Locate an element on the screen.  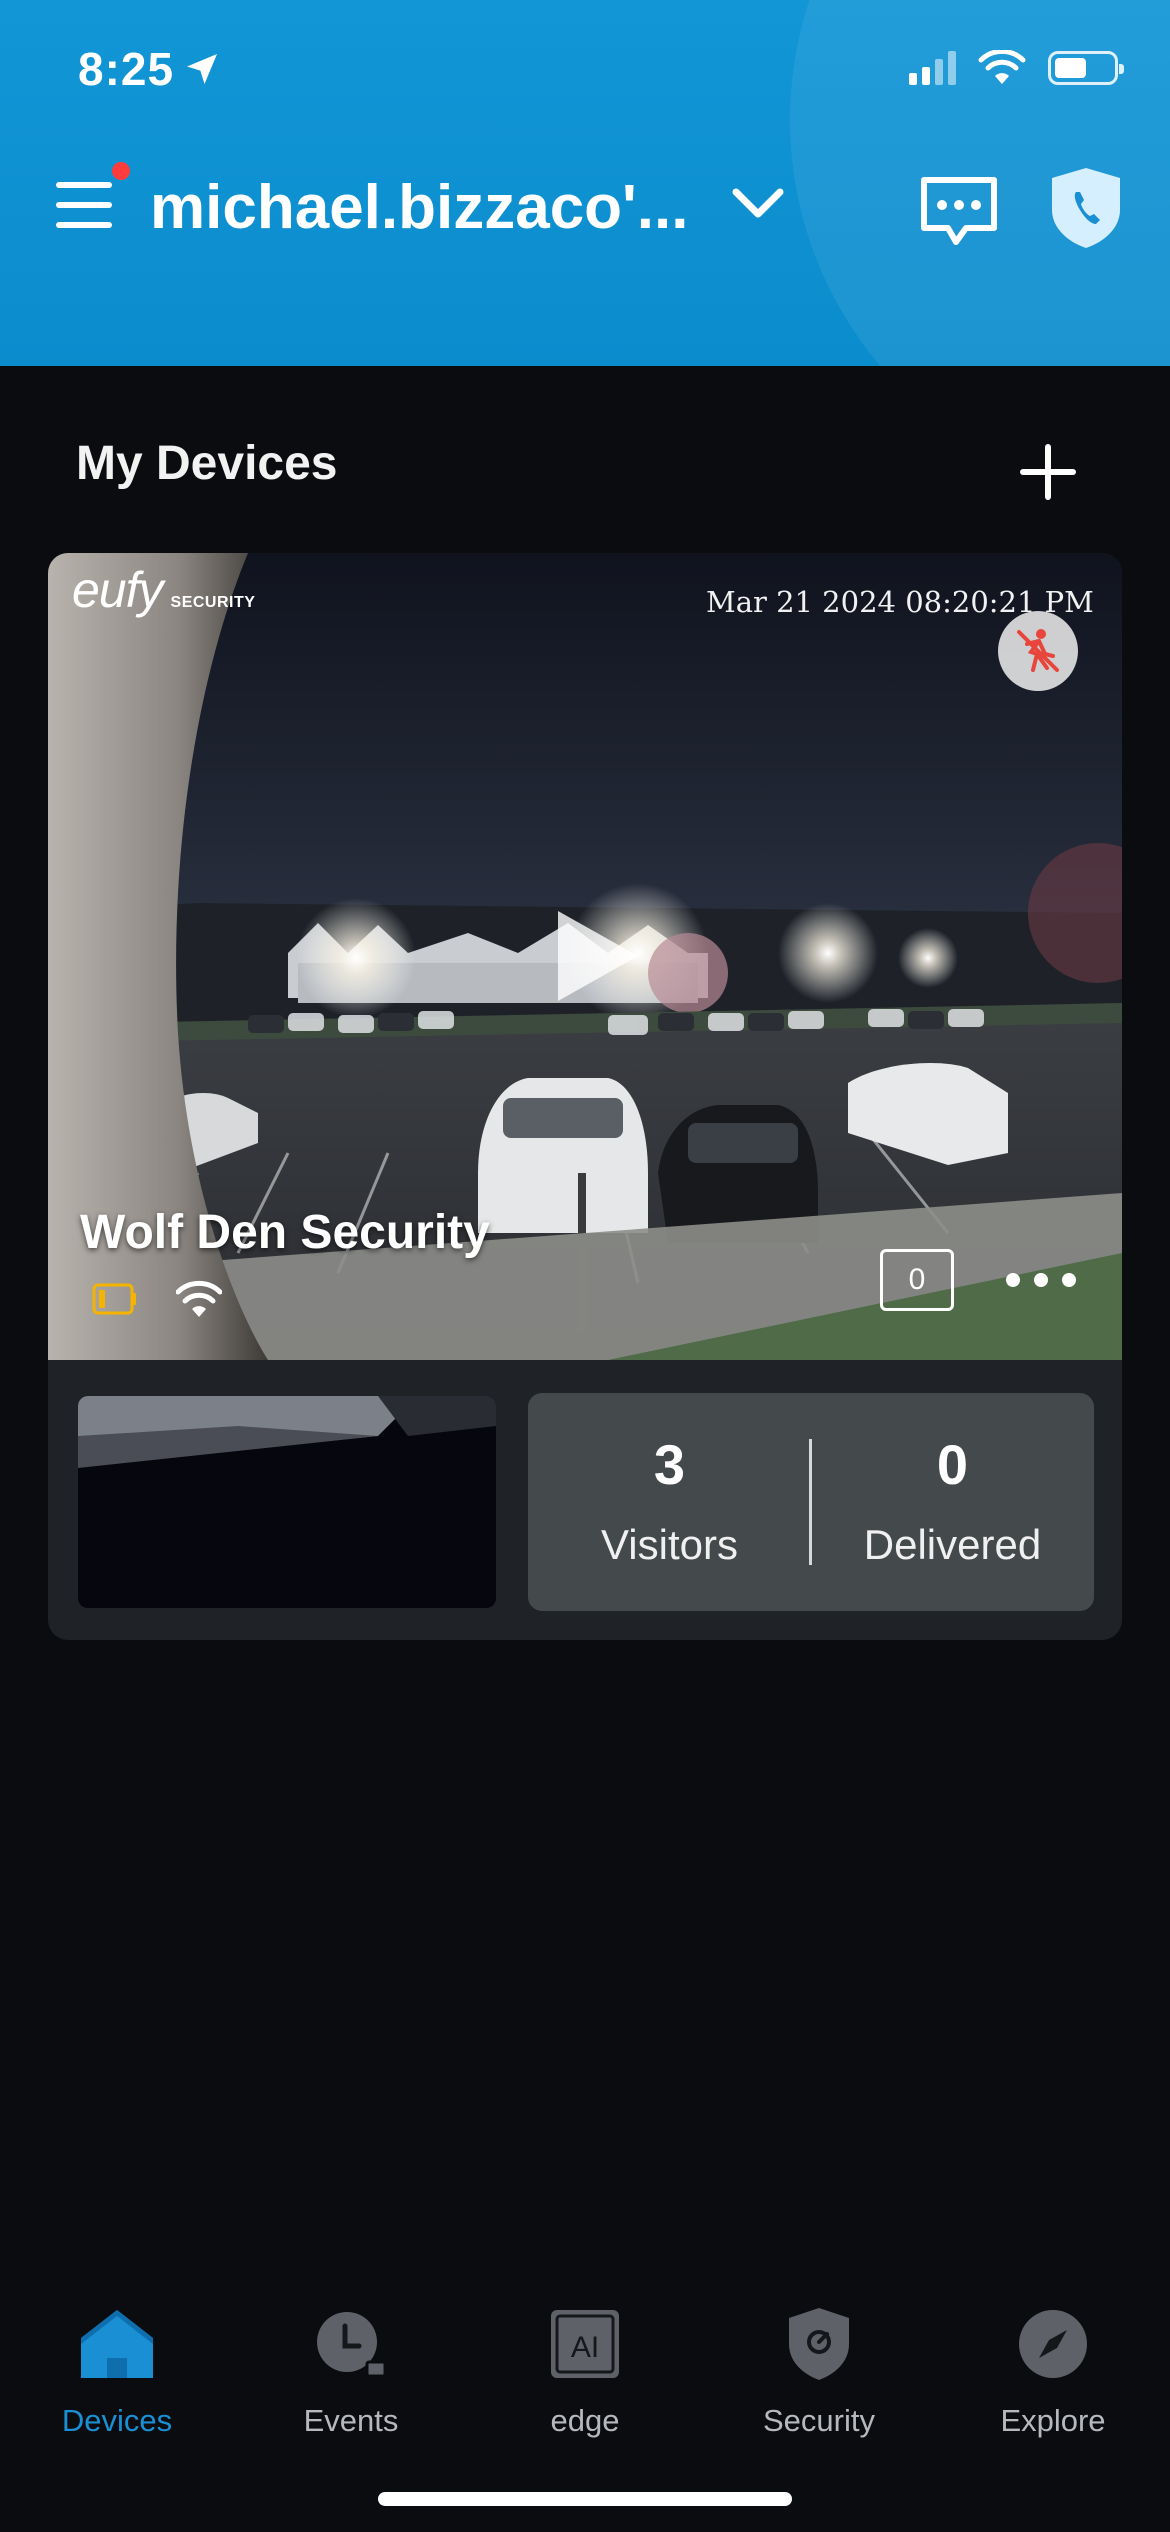
status-icons is located at coordinates (1016, 68).